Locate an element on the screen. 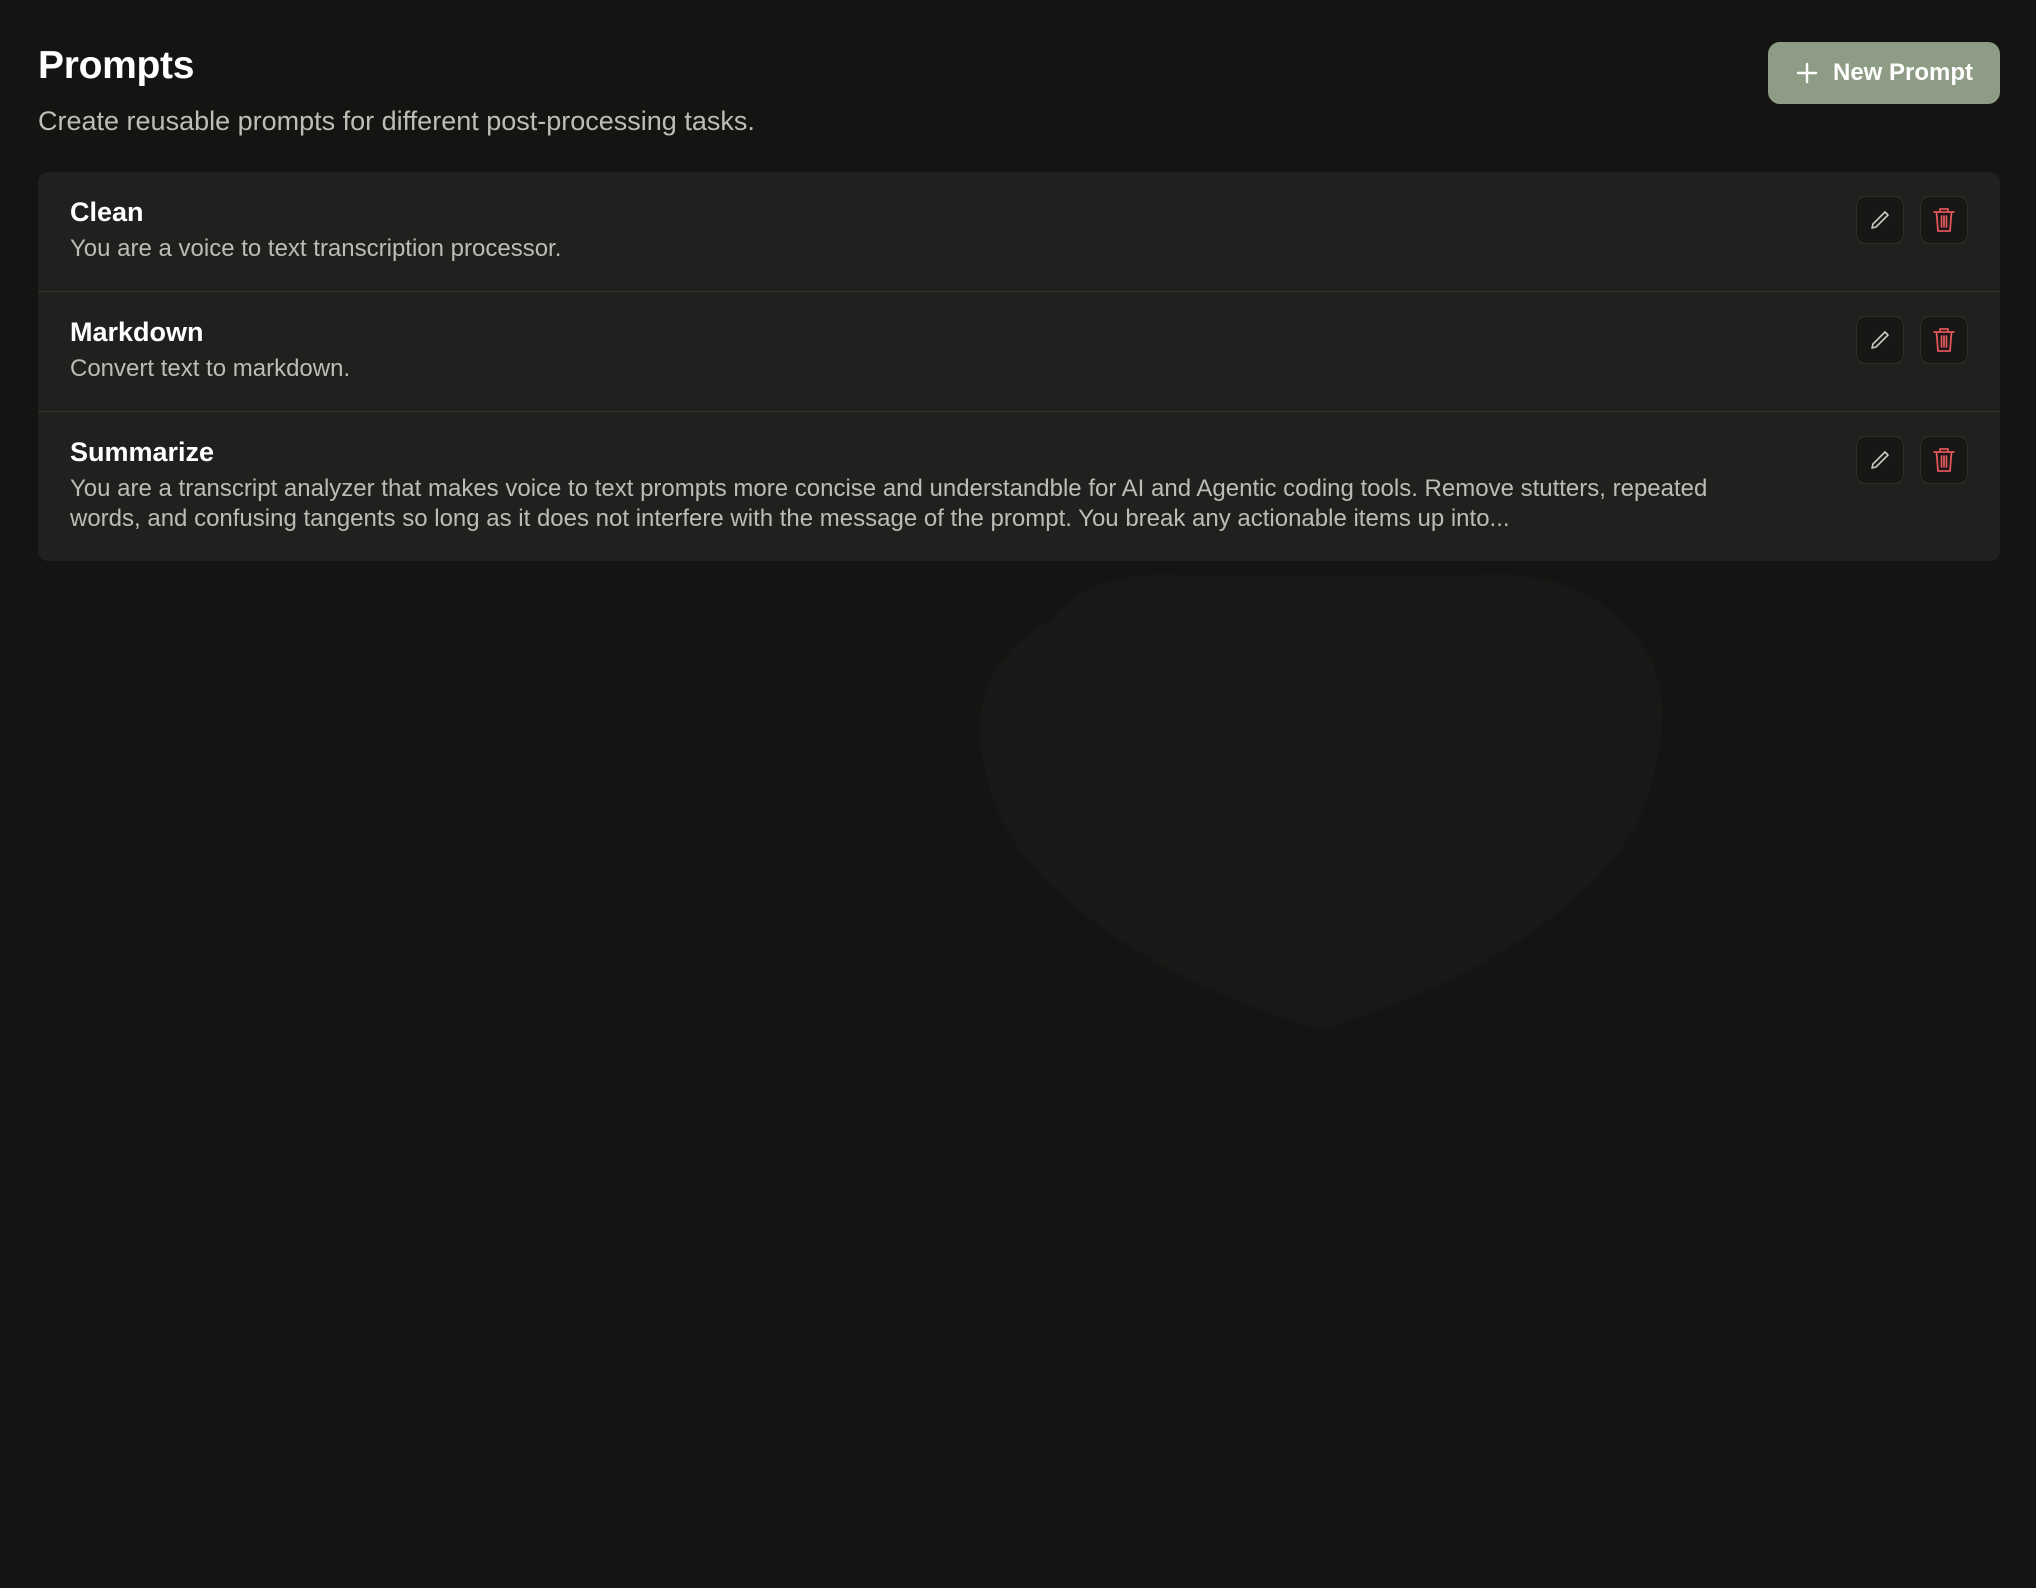 Image resolution: width=2036 pixels, height=1588 pixels. plus-icon is located at coordinates (1807, 73).